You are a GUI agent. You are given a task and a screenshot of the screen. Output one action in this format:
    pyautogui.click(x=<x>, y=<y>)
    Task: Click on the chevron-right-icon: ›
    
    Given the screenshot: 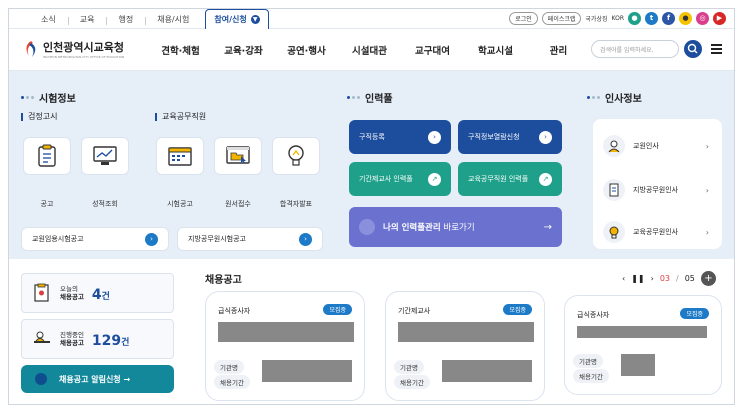 What is the action you would take?
    pyautogui.click(x=707, y=190)
    